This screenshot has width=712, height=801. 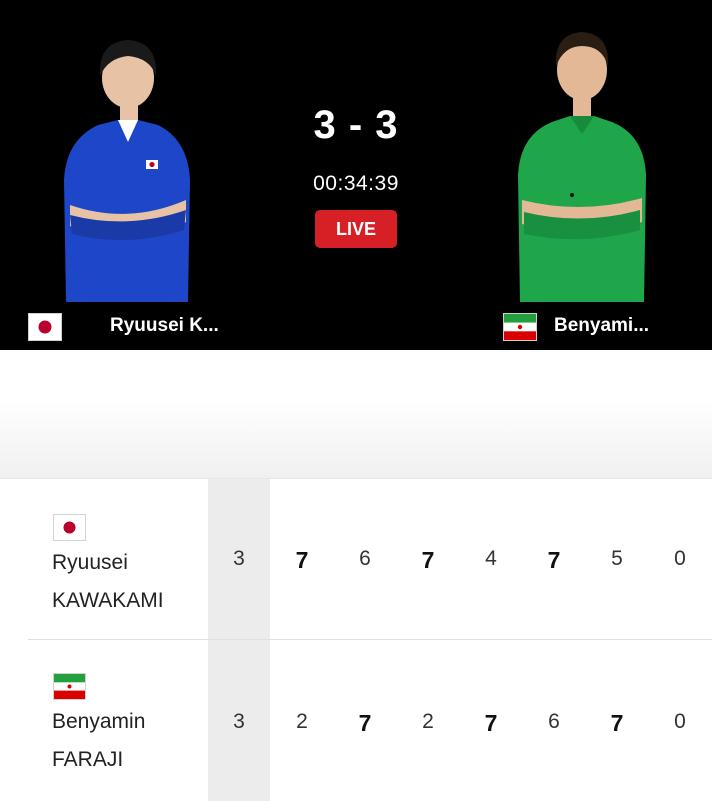 What do you see at coordinates (90, 562) in the screenshot?
I see `player-first-name: Ryuusei` at bounding box center [90, 562].